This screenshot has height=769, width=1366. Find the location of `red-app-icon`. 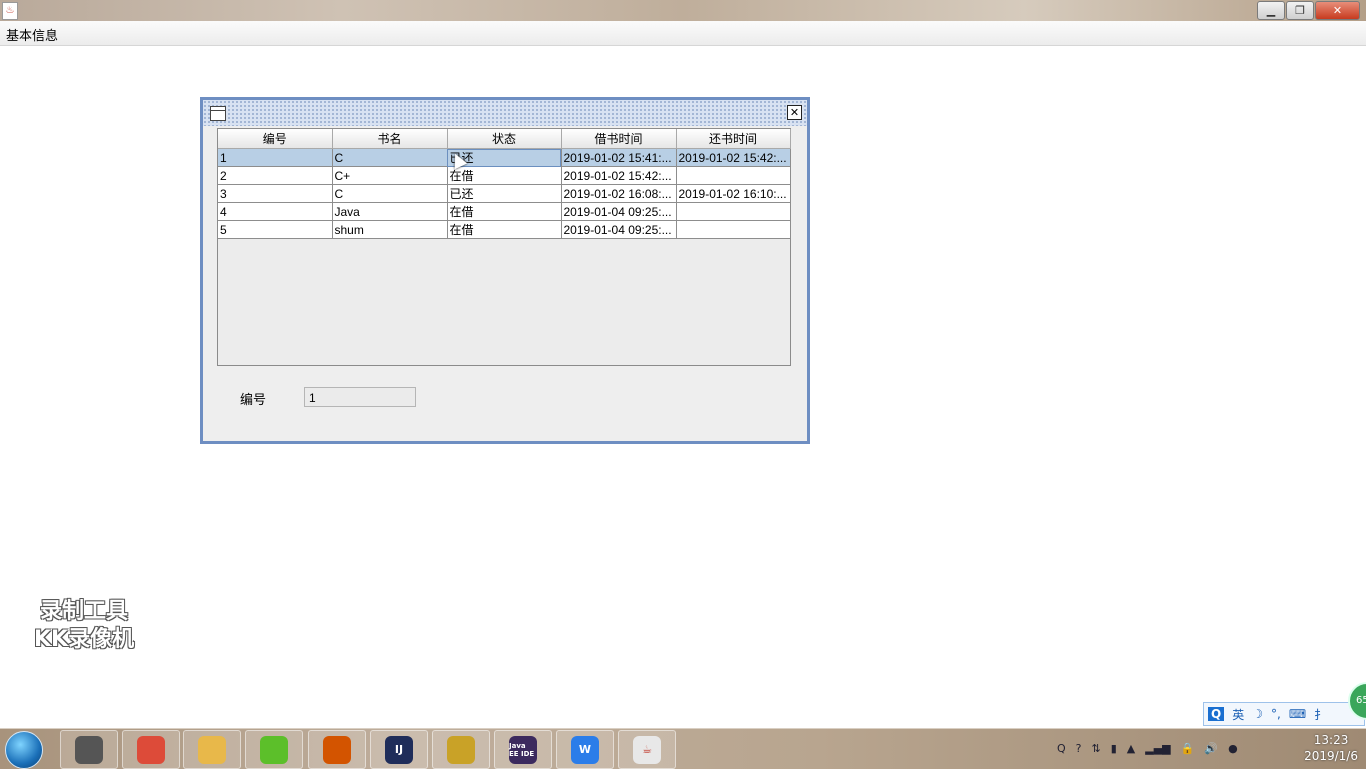

red-app-icon is located at coordinates (337, 749).